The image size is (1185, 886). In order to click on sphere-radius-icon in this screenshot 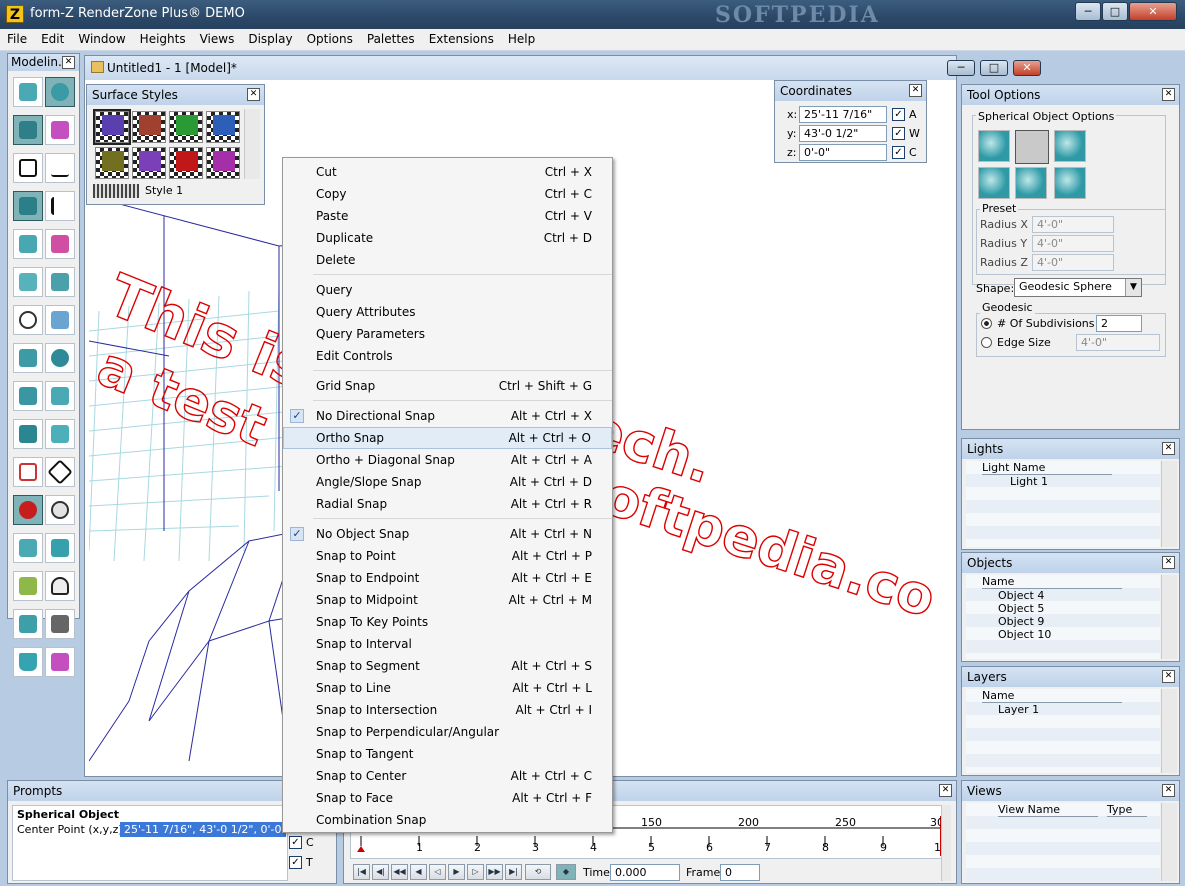, I will do `click(1032, 147)`.